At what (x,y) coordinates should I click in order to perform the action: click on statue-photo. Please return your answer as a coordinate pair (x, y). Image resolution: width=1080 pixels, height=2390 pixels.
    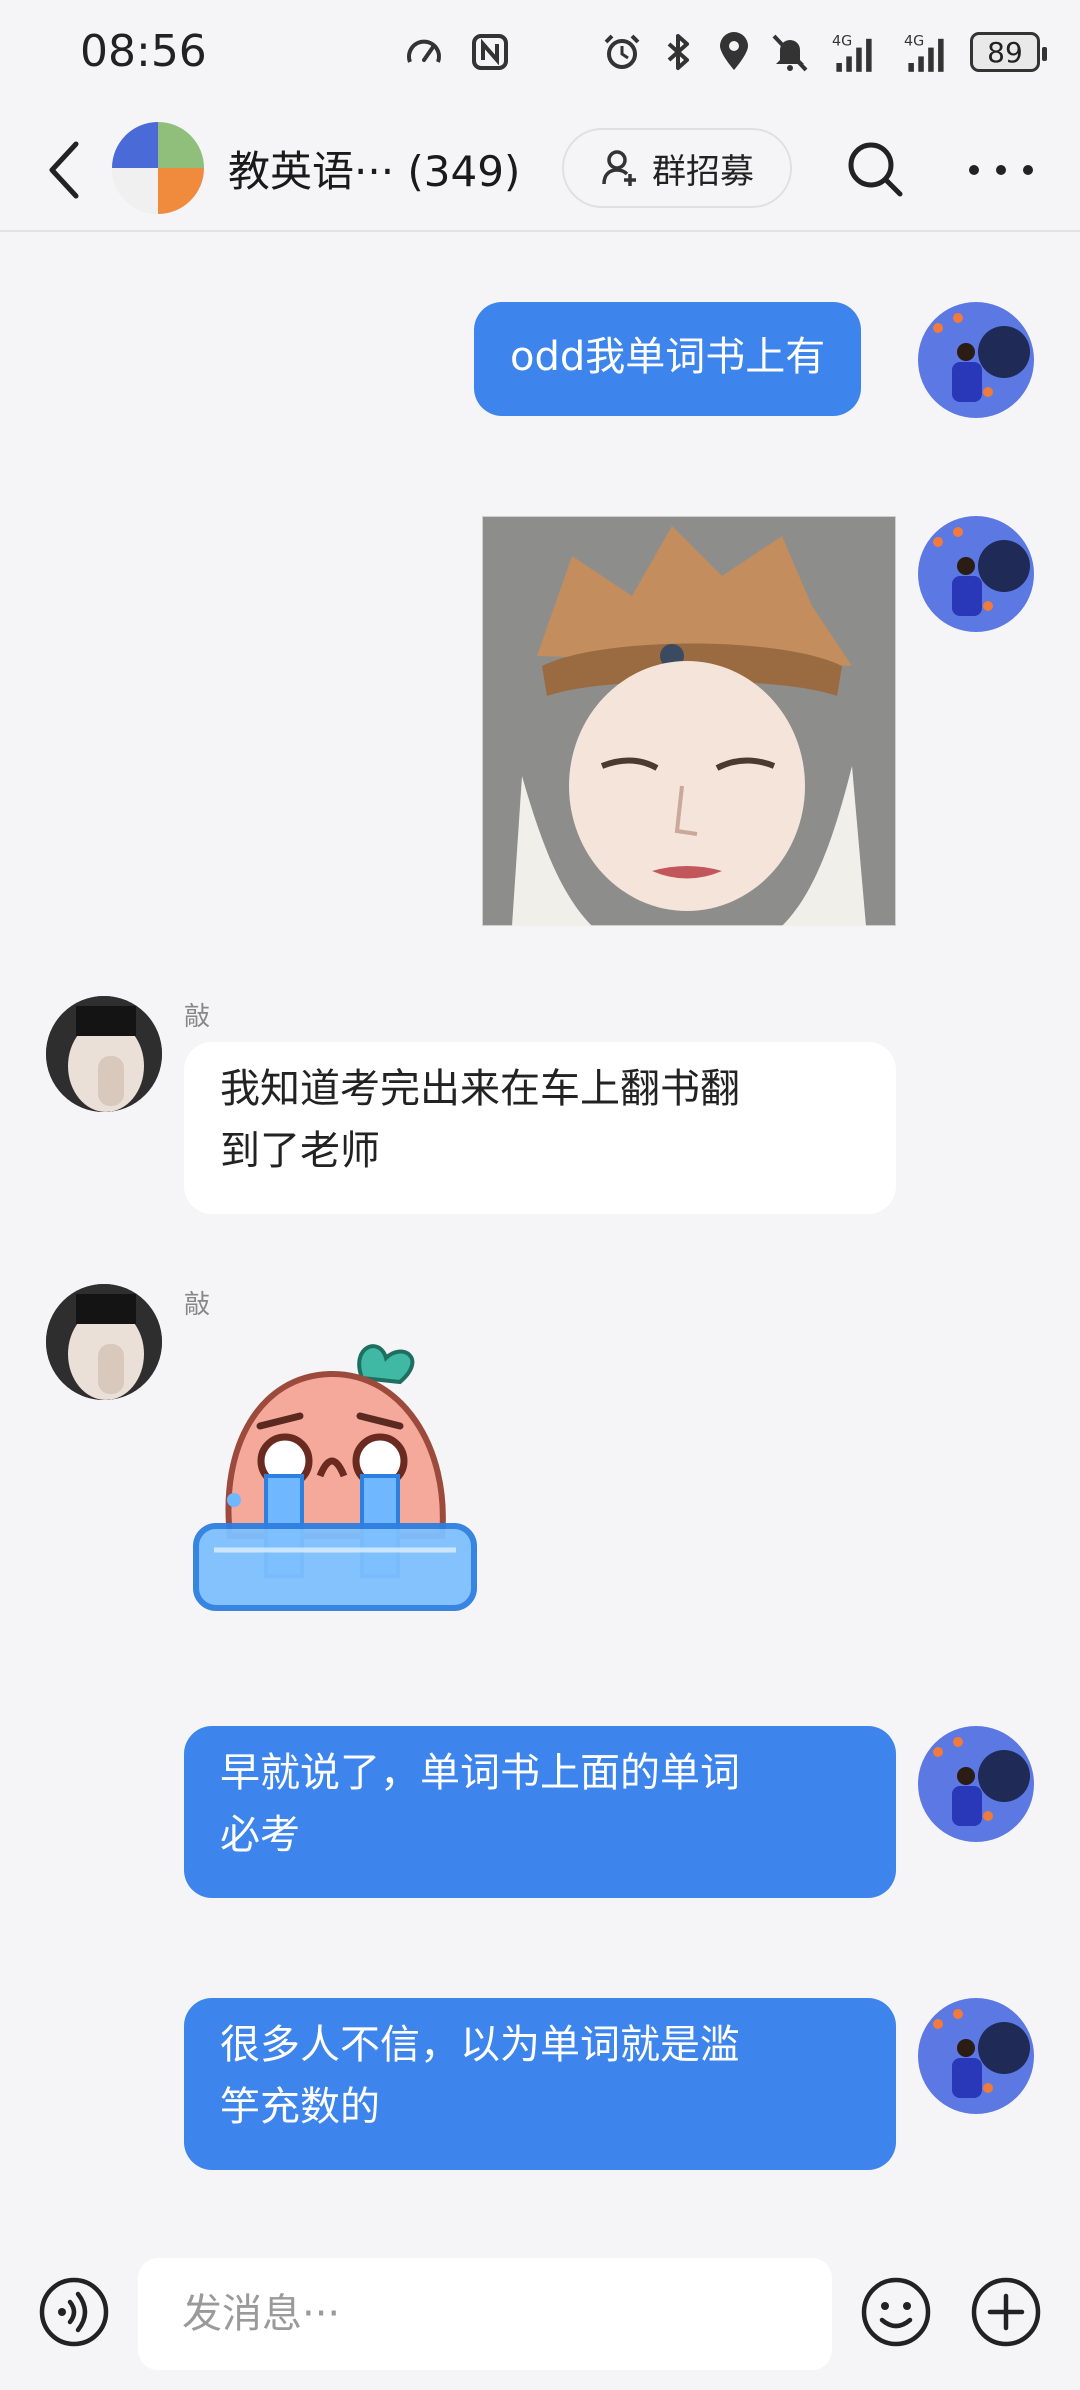
    Looking at the image, I should click on (689, 721).